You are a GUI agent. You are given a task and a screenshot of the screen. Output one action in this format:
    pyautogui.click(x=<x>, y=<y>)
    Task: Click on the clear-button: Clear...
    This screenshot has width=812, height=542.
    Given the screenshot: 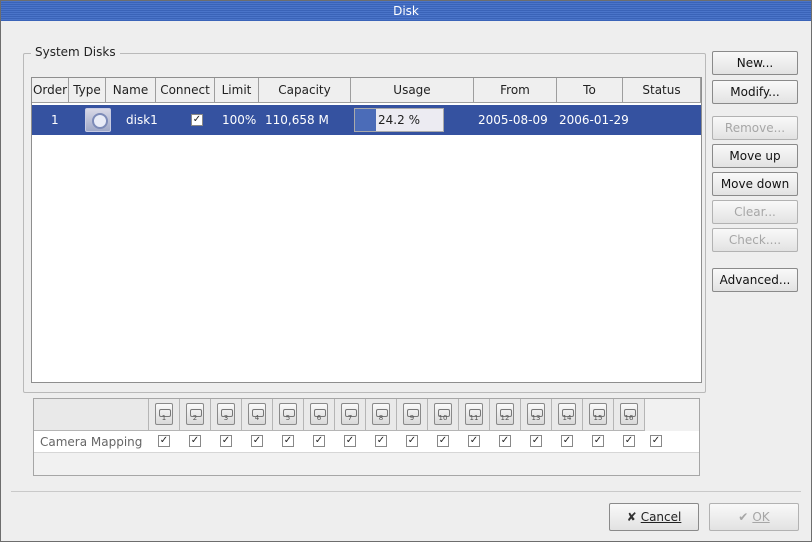 What is the action you would take?
    pyautogui.click(x=755, y=212)
    